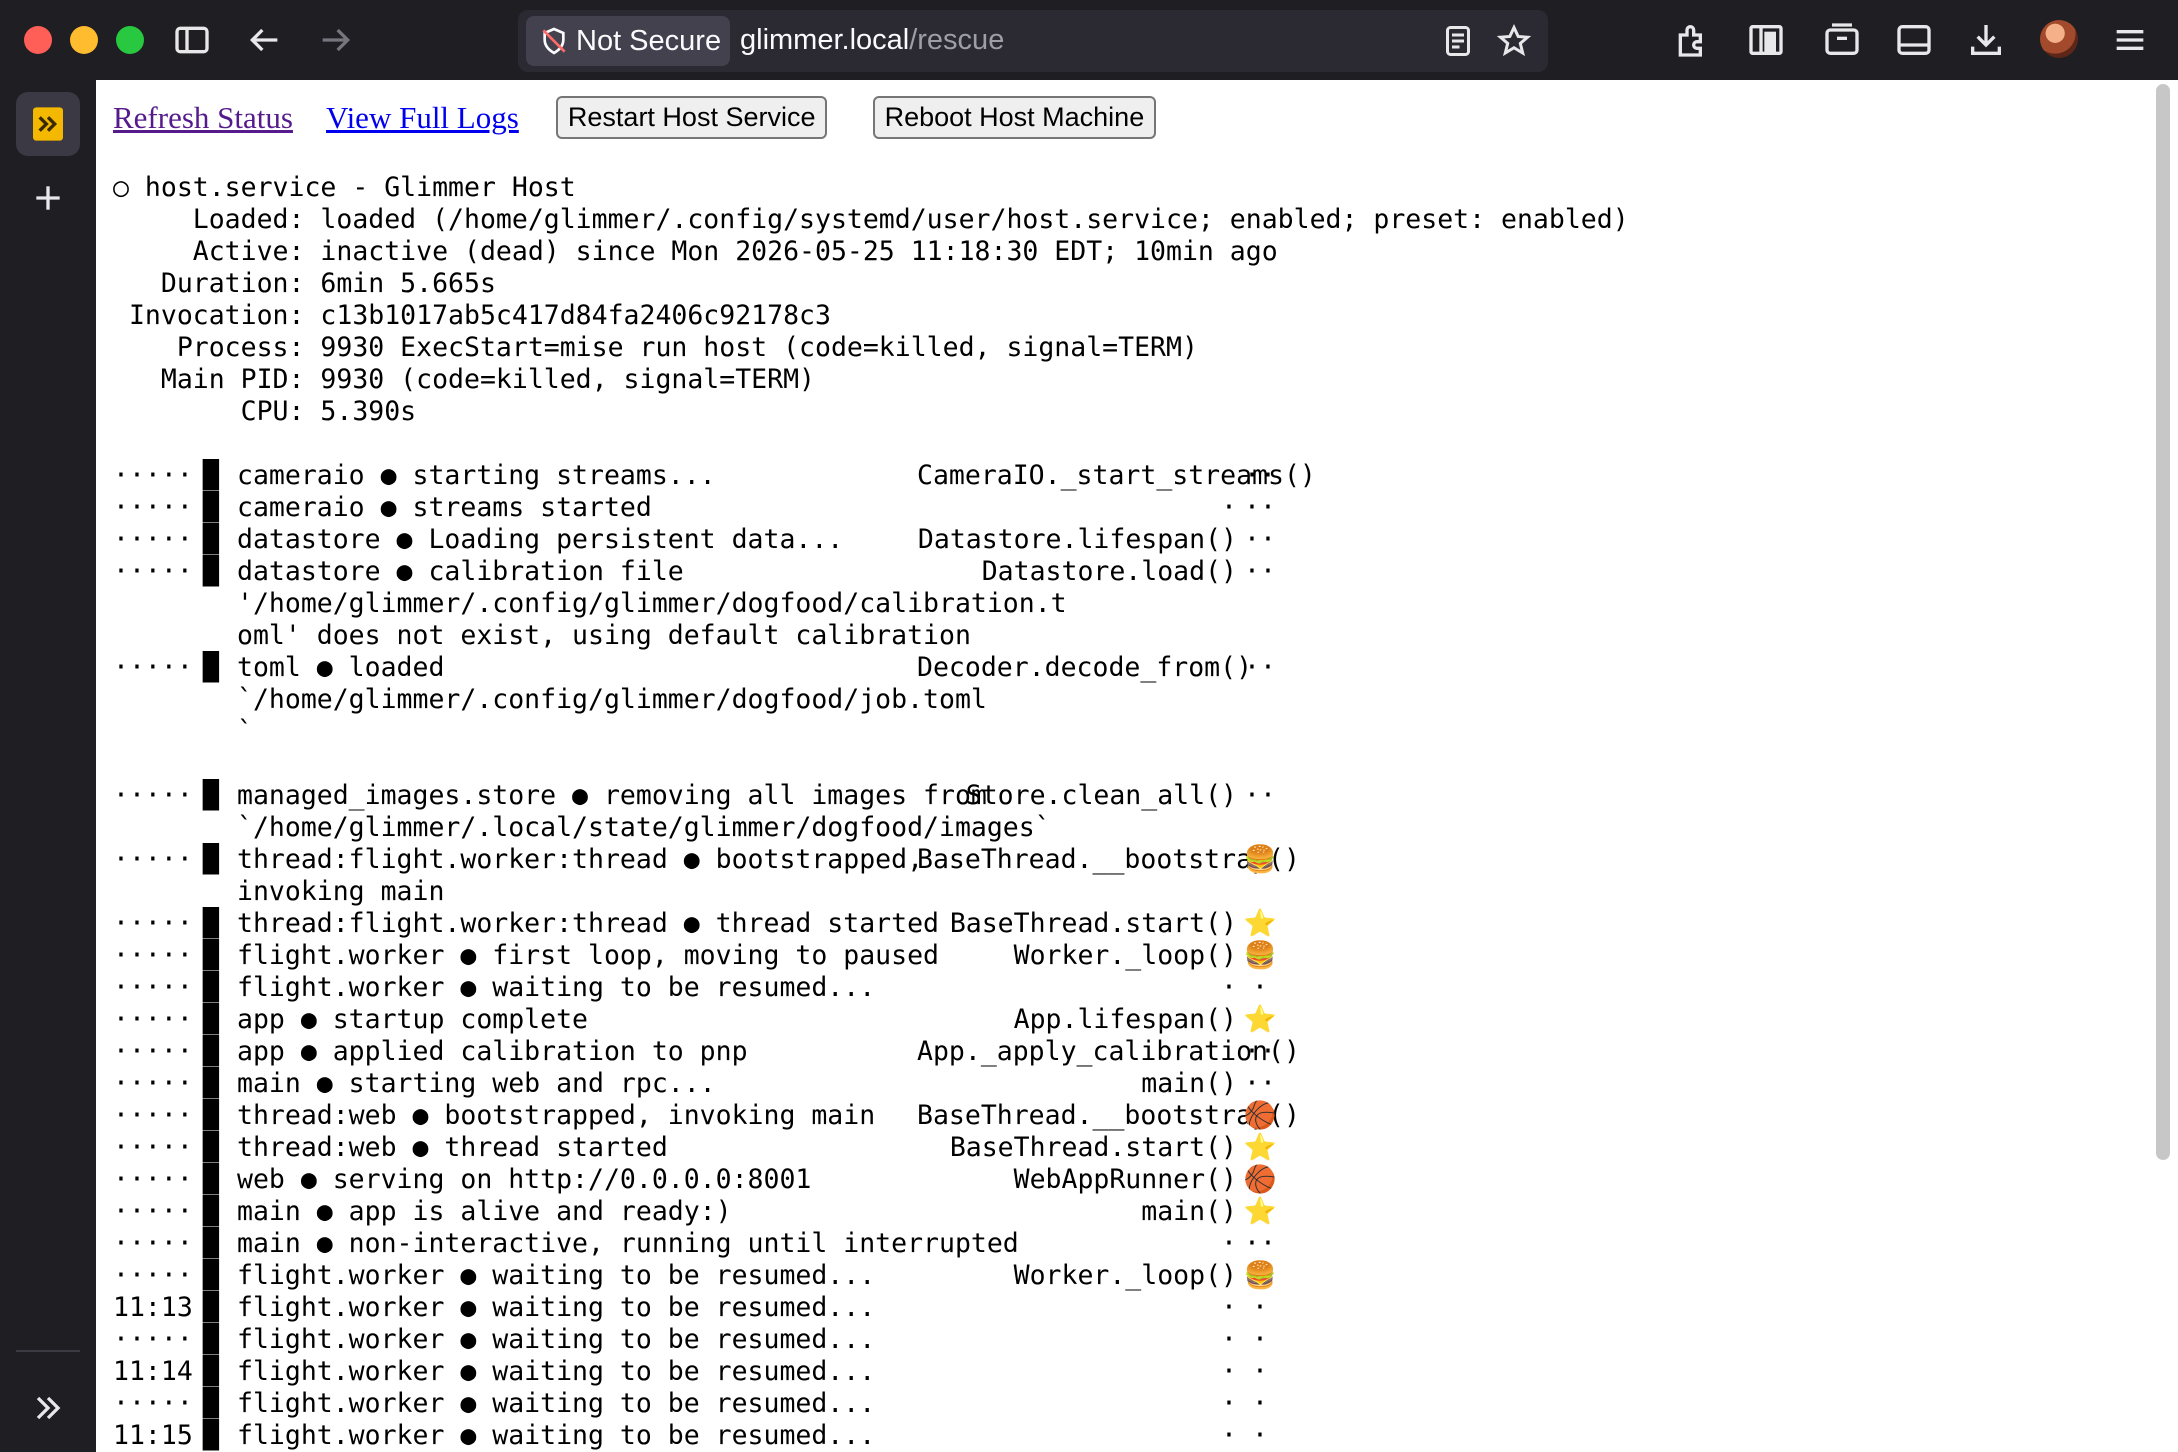  I want to click on log-function: main(), so click(1189, 1083).